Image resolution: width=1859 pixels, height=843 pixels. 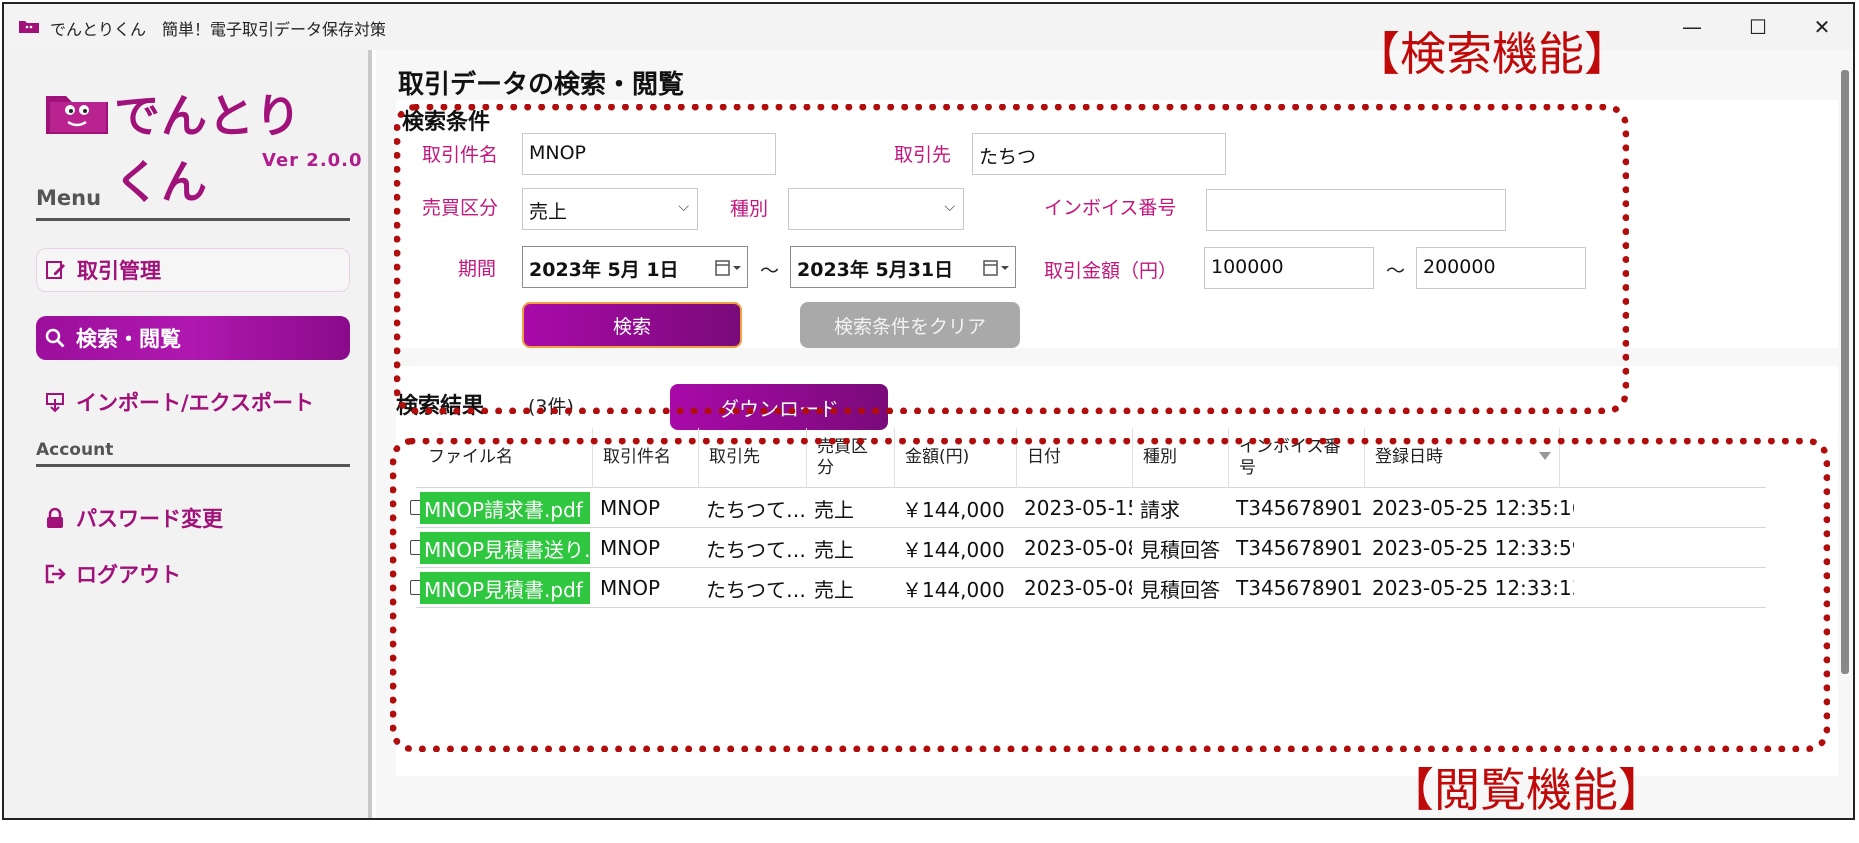 I want to click on lock-icon, so click(x=55, y=518).